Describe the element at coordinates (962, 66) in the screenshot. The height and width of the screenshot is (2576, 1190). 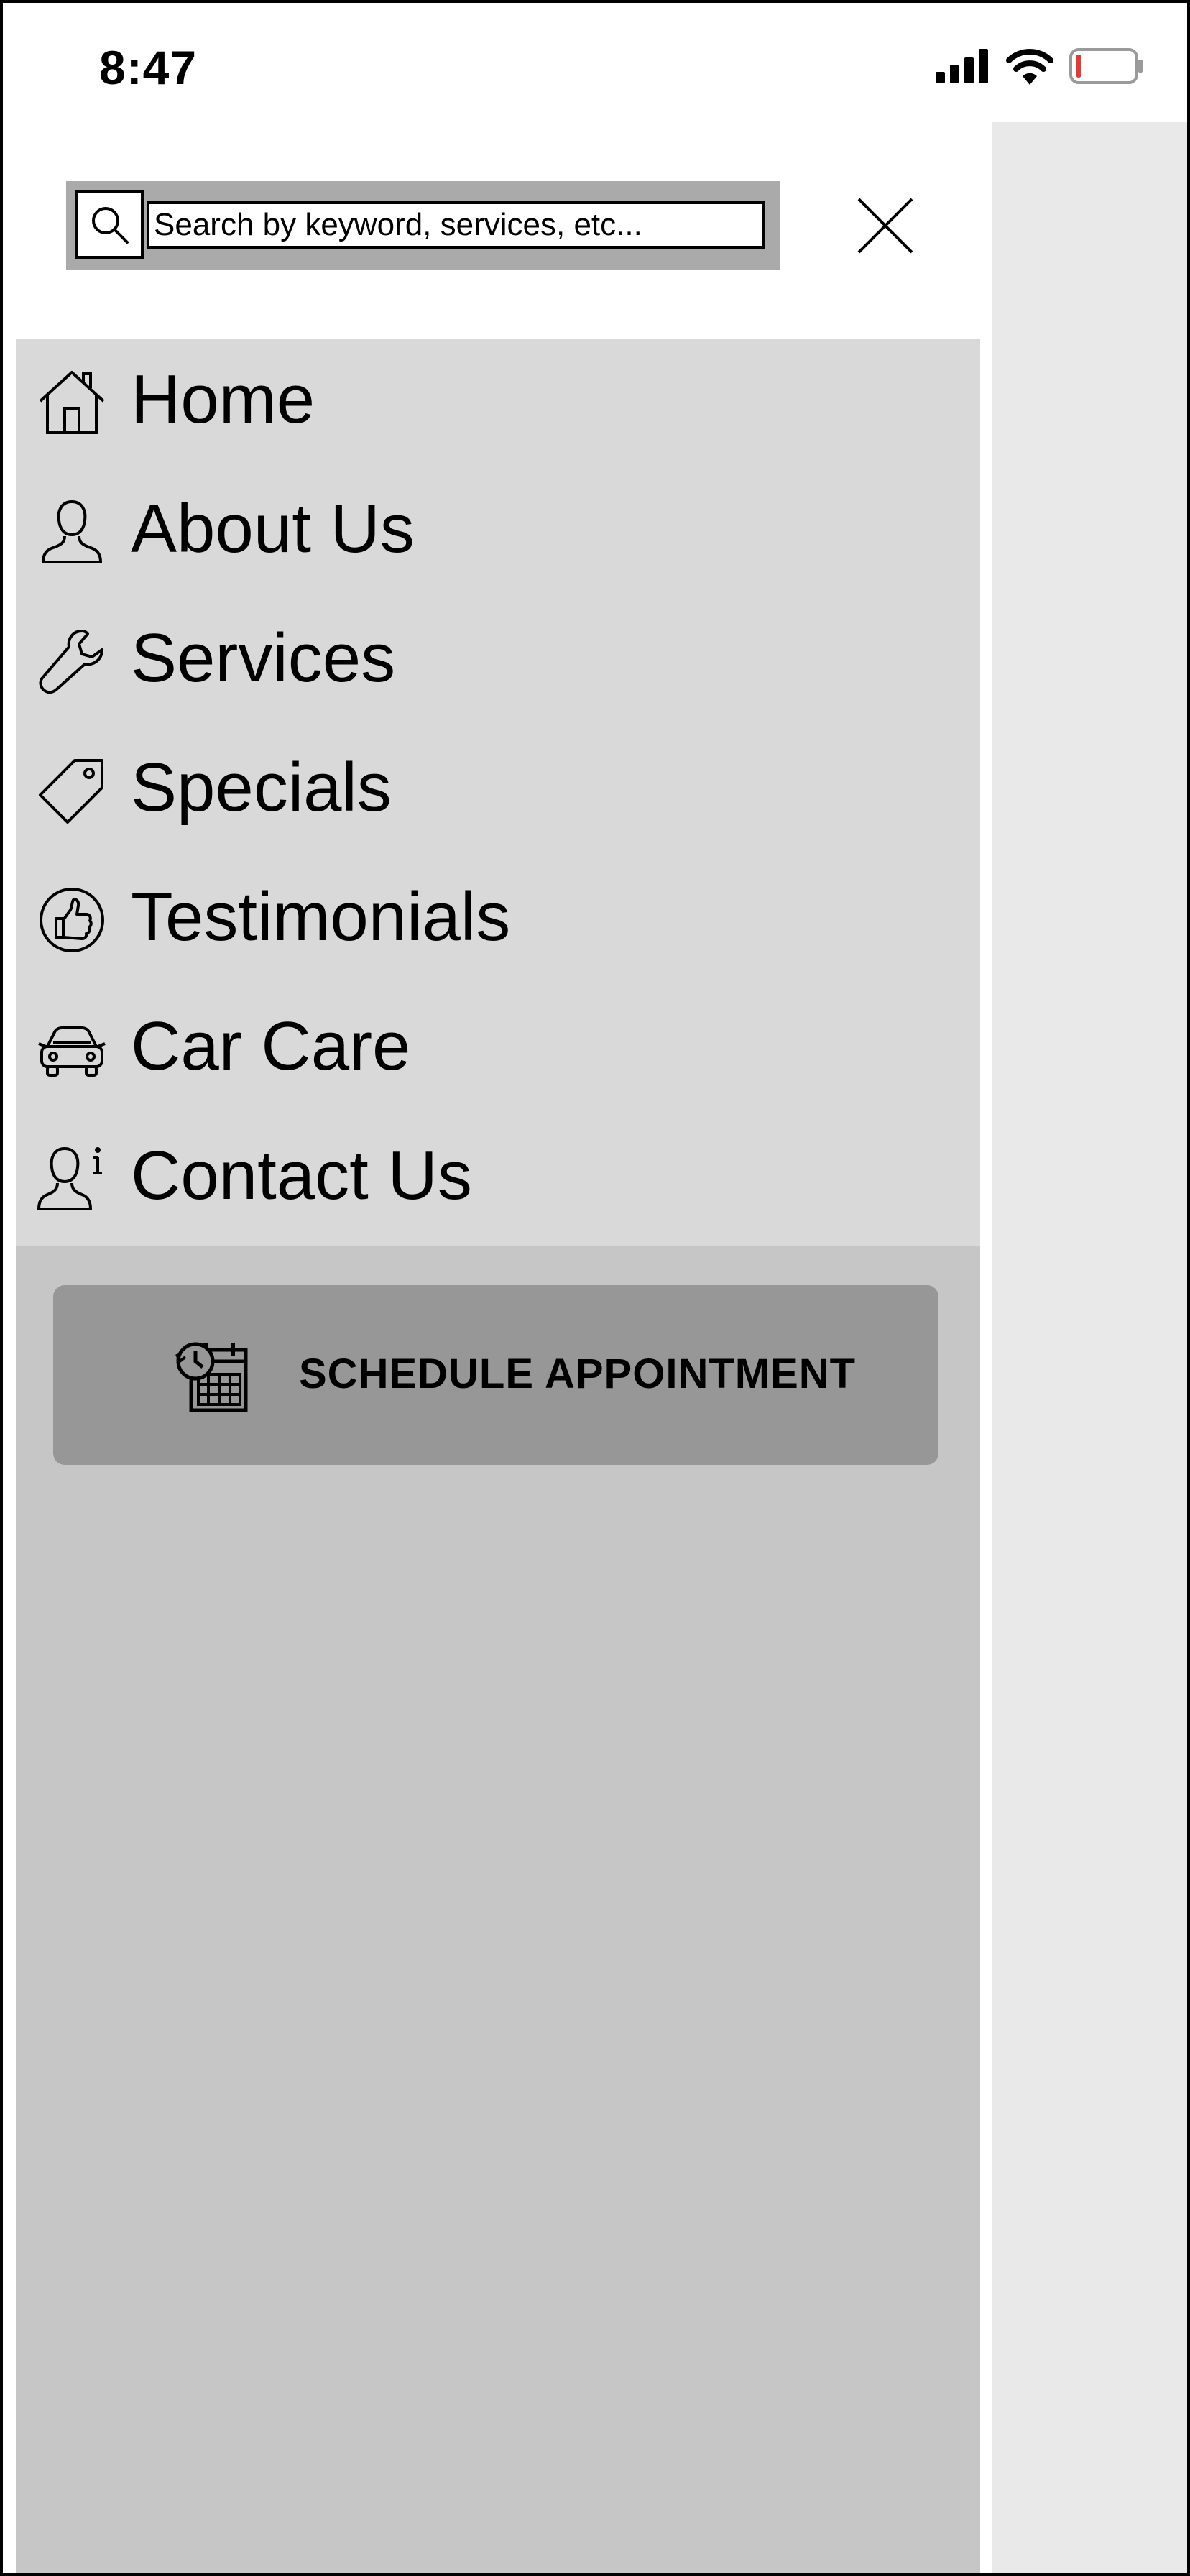
I see `signal-icon` at that location.